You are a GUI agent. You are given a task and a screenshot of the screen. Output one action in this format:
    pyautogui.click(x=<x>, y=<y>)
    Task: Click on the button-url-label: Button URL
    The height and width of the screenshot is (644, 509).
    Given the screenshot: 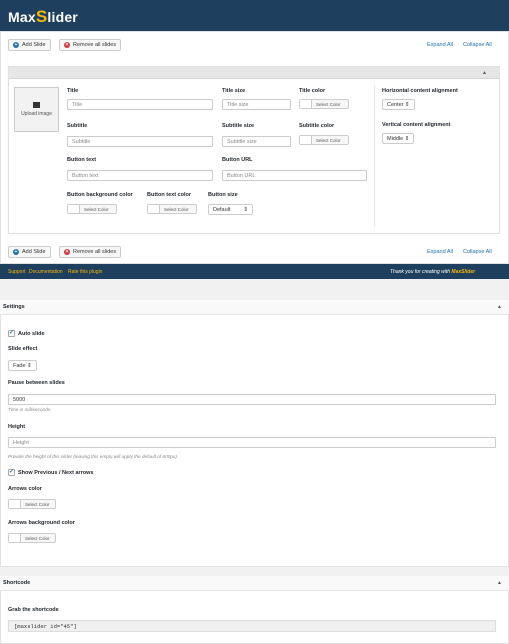 What is the action you would take?
    pyautogui.click(x=237, y=160)
    